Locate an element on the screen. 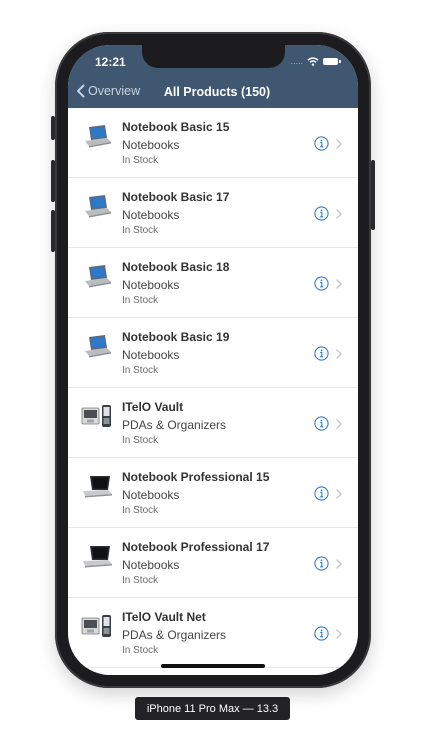 Image resolution: width=426 pixels, height=751 pixels. list-item: Notebook Basic 18 Notebooks In Stock is located at coordinates (213, 283).